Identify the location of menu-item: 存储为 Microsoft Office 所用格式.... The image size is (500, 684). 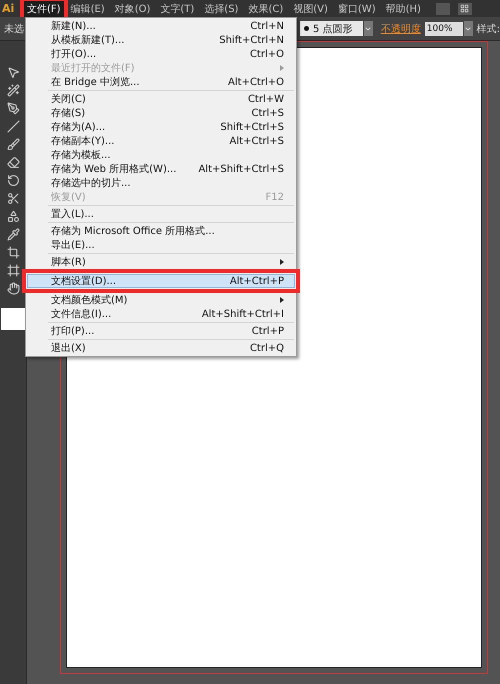
(161, 231).